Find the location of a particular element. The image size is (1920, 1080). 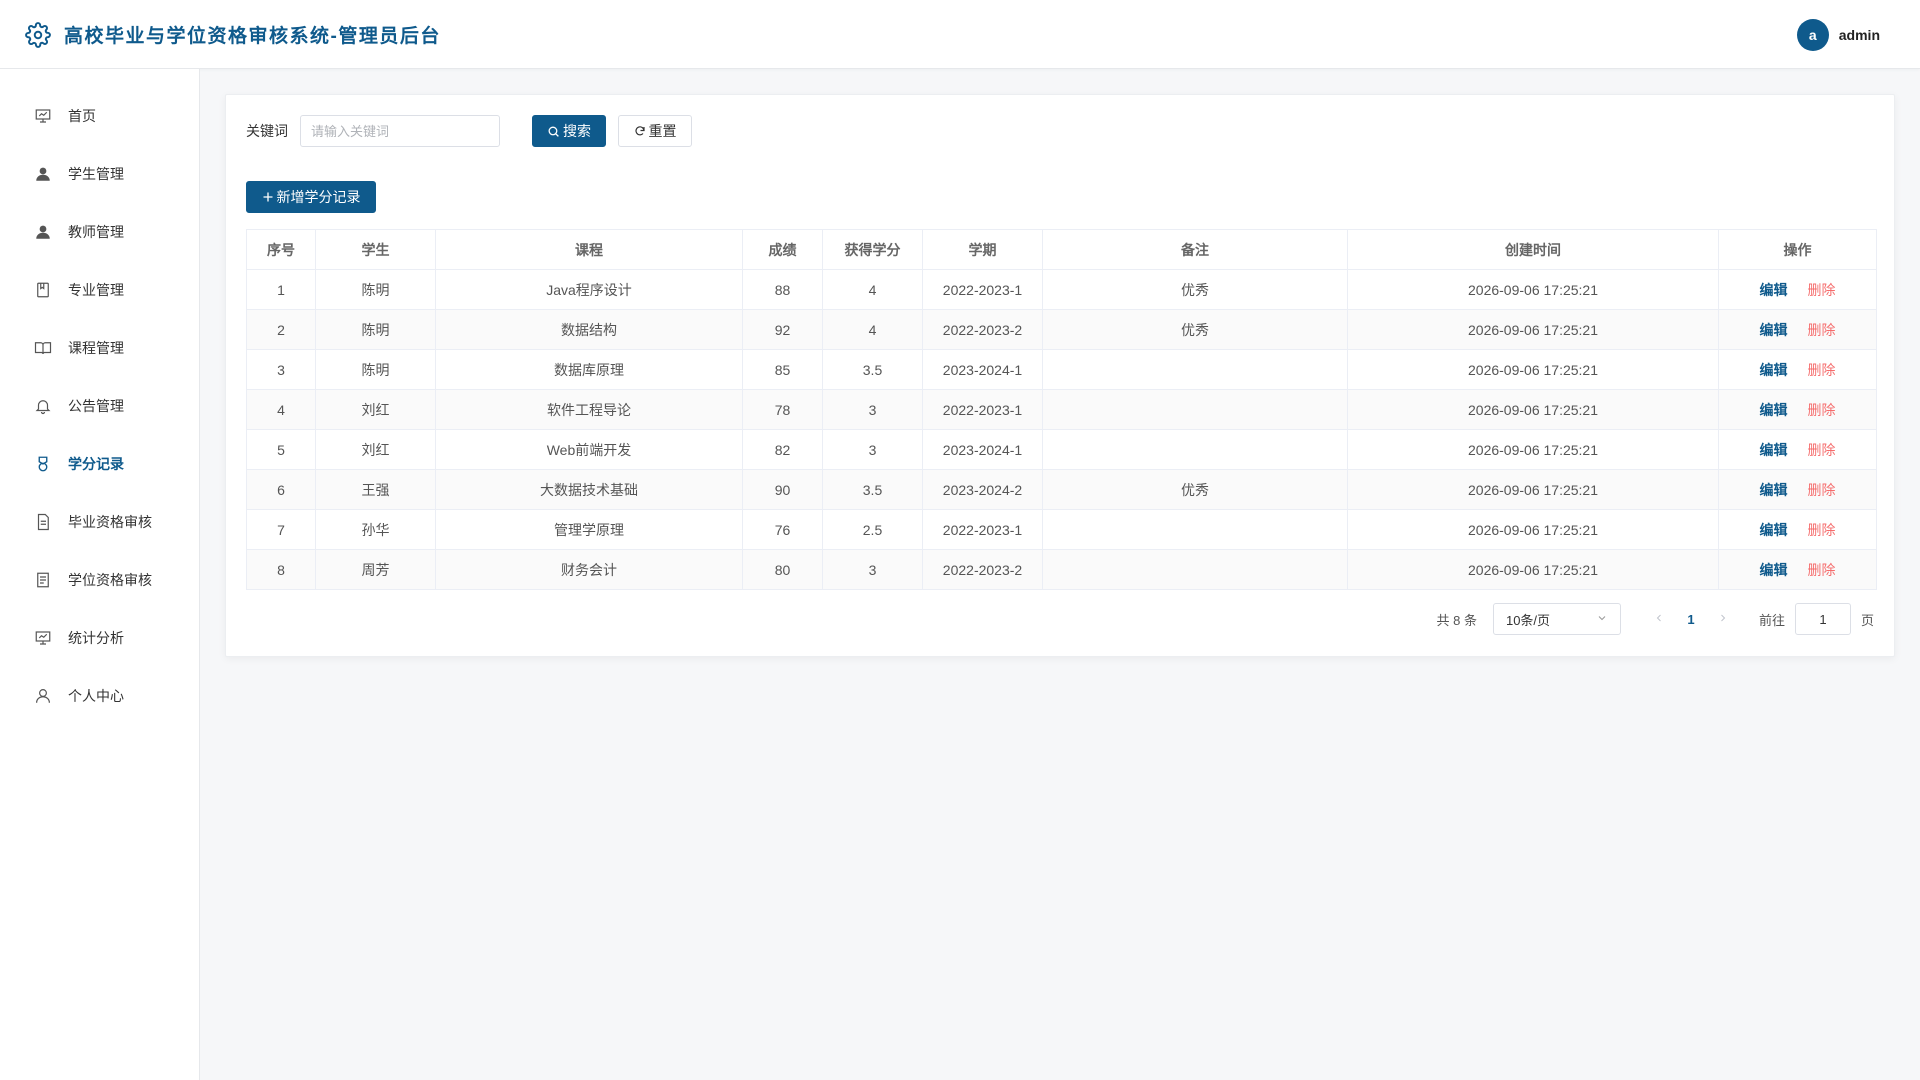

cell-score: 90 is located at coordinates (782, 489).